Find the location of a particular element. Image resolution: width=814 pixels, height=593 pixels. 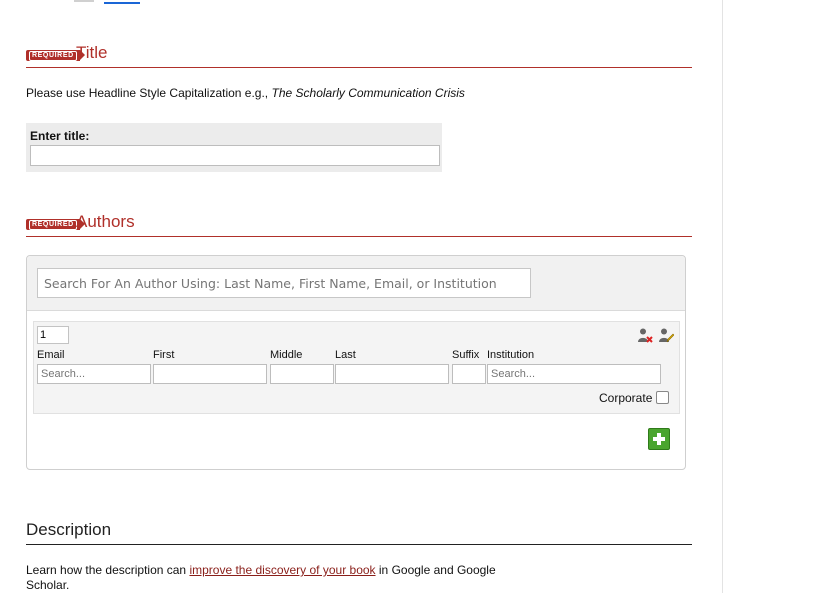

help-example: The Scholarly Communication Crisis is located at coordinates (368, 93).